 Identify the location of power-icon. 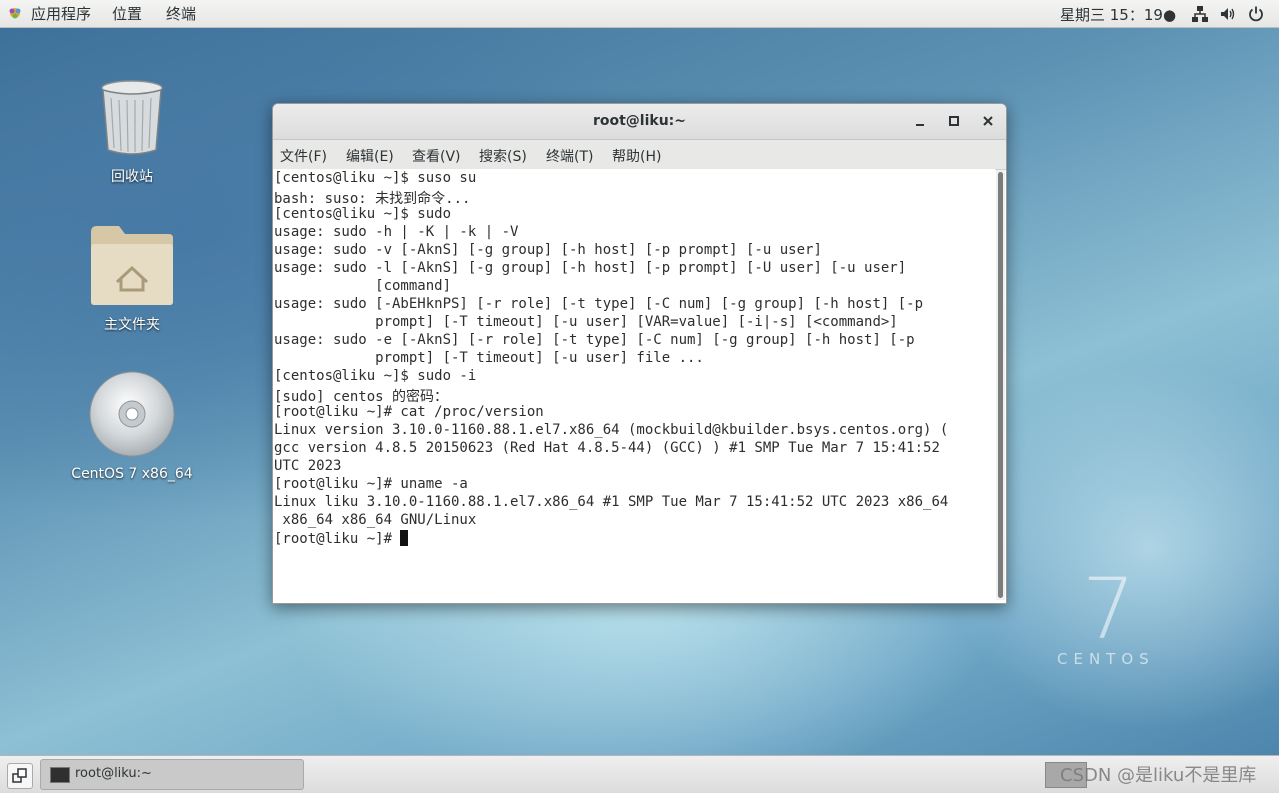
(1256, 14).